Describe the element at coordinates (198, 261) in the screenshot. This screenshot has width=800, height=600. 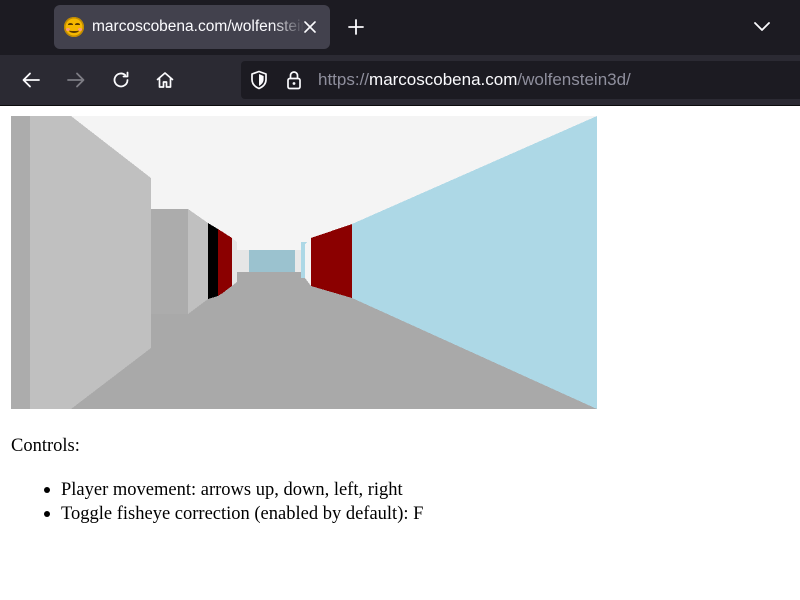
I see `left-wall-mid-side` at that location.